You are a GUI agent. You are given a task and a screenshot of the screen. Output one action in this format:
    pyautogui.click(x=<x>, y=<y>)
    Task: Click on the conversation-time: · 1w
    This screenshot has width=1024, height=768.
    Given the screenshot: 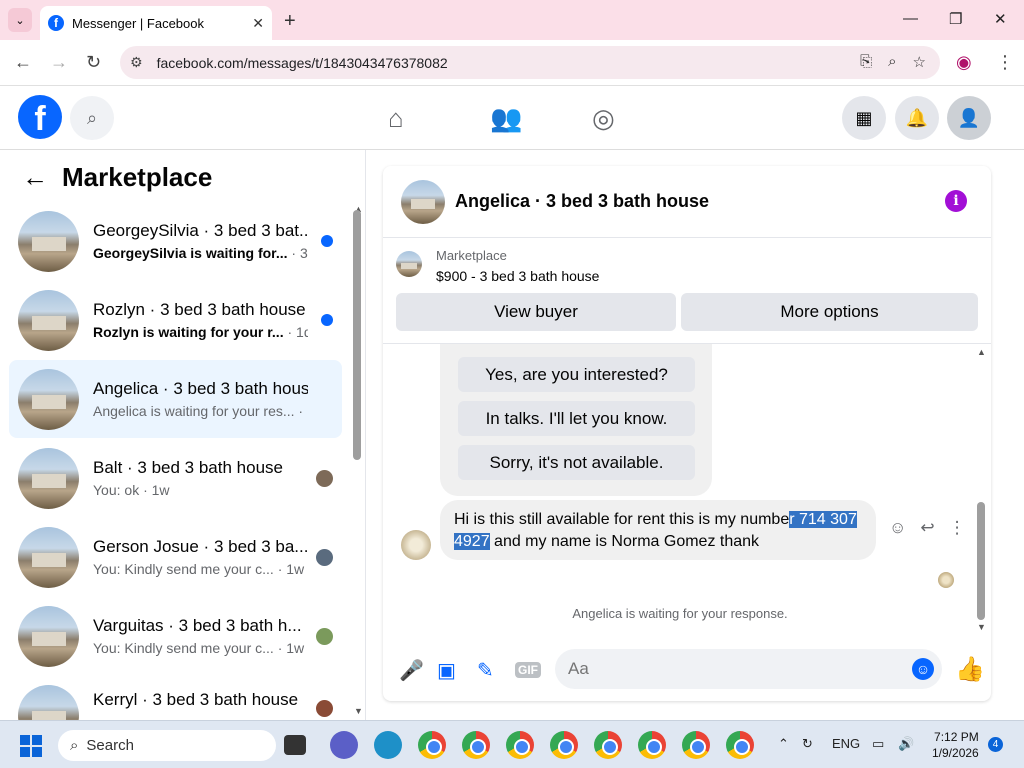 What is the action you would take?
    pyautogui.click(x=291, y=648)
    